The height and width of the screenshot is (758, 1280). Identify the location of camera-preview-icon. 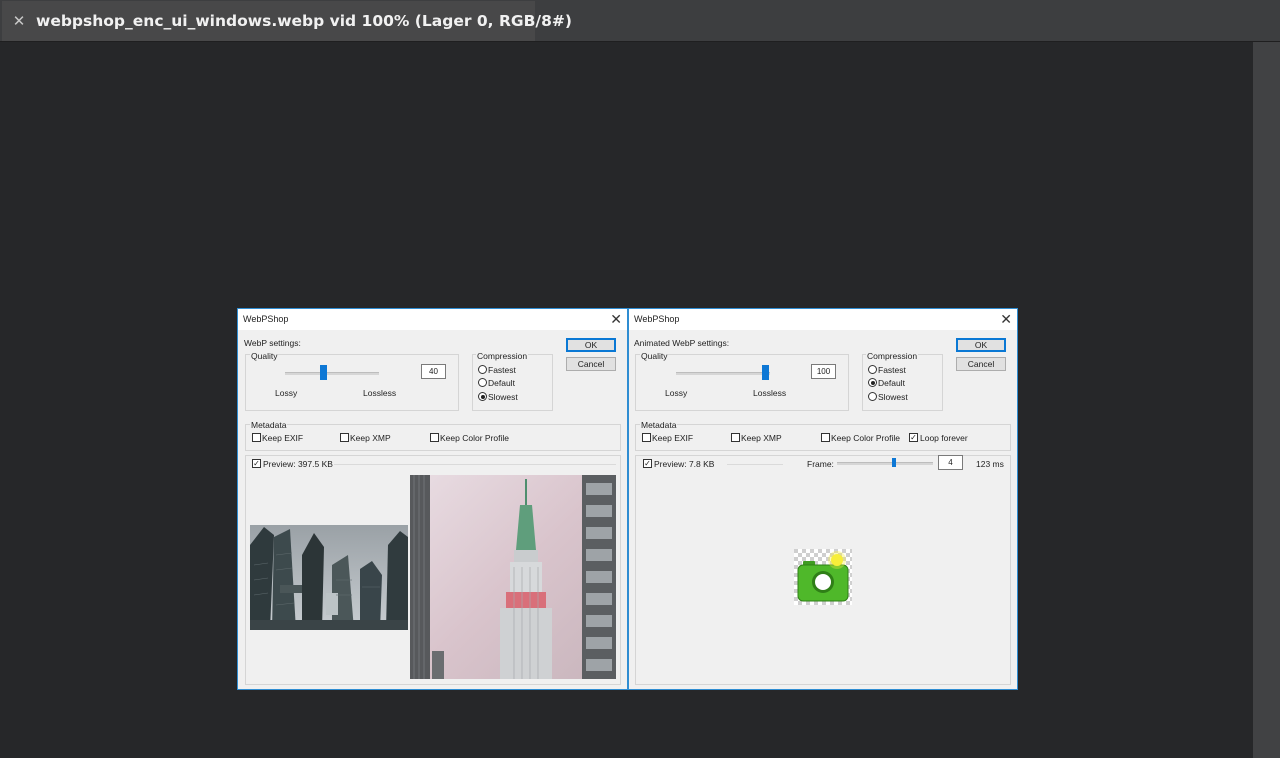
(823, 577).